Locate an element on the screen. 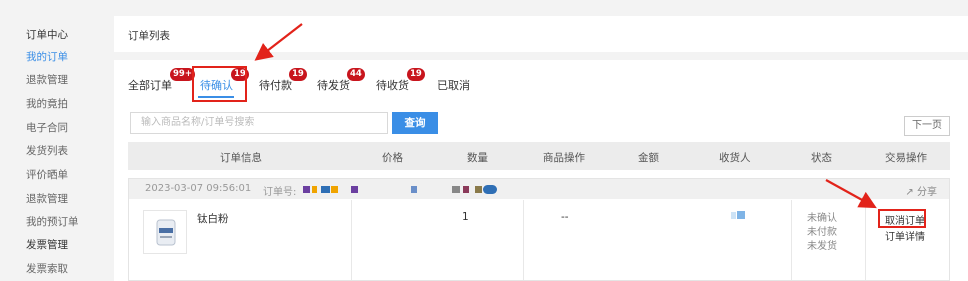 The height and width of the screenshot is (281, 968). arrow-to-tab is located at coordinates (278, 42).